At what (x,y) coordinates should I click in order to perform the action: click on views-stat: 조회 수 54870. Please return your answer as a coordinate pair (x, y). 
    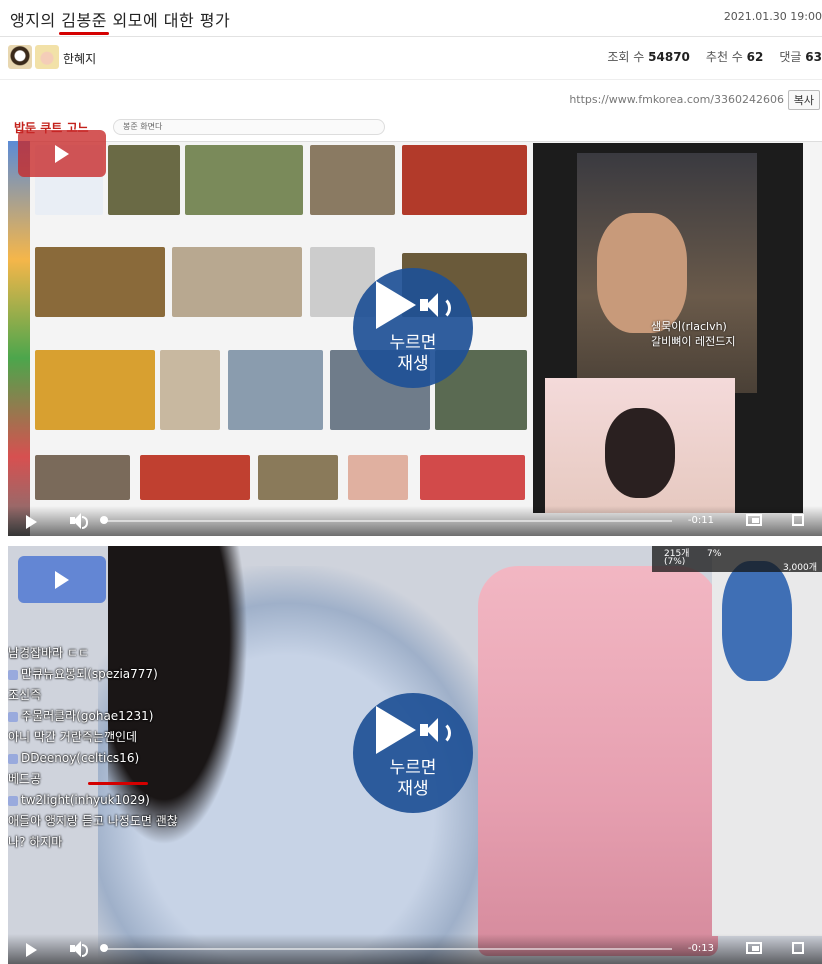
    Looking at the image, I should click on (648, 56).